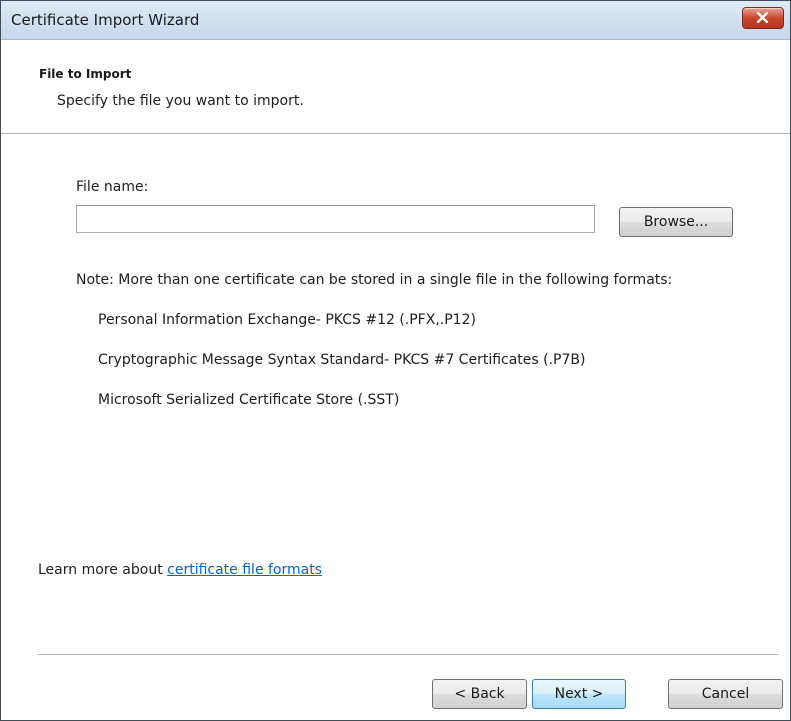 Image resolution: width=791 pixels, height=721 pixels. I want to click on header-divider, so click(395, 134).